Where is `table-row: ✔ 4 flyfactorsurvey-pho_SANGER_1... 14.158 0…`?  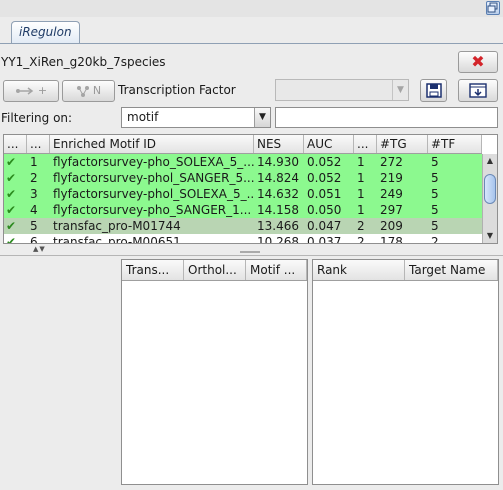 table-row: ✔ 4 flyfactorsurvey-pho_SANGER_1... 14.158 0… is located at coordinates (243, 210).